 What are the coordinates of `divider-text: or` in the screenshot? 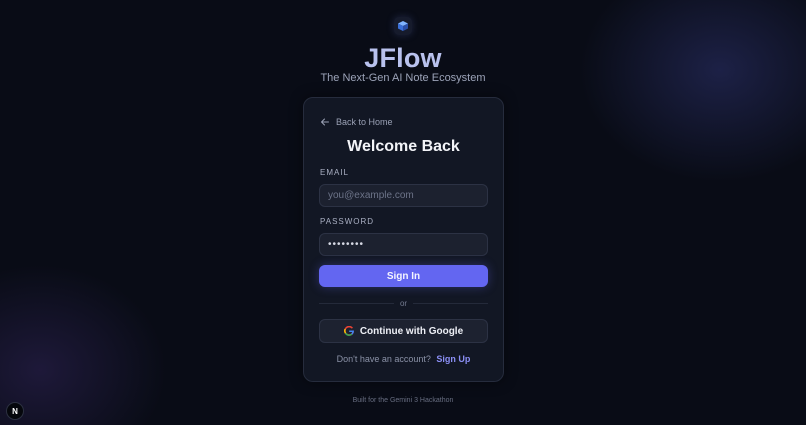 It's located at (403, 303).